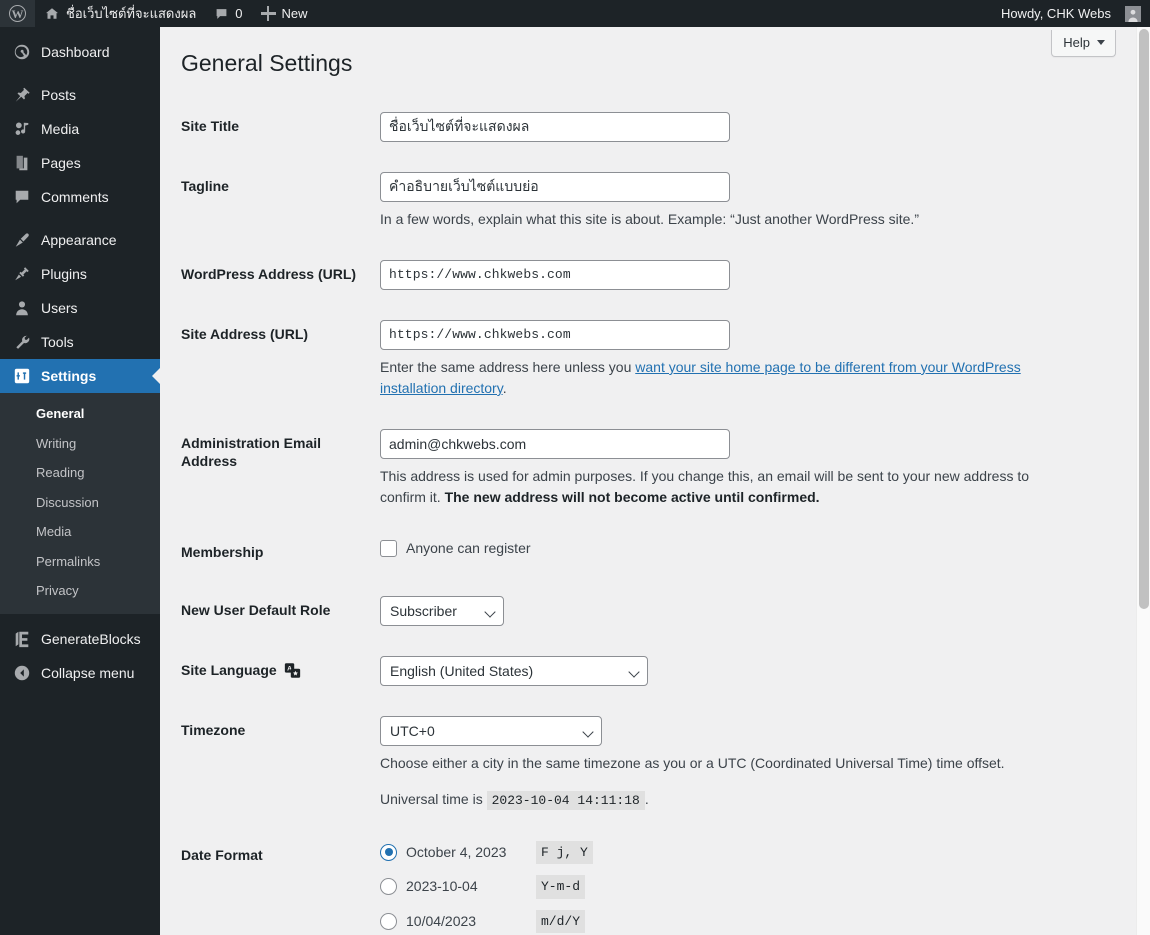 The image size is (1150, 935). I want to click on anyone-can-register-label: Anyone can register, so click(468, 547).